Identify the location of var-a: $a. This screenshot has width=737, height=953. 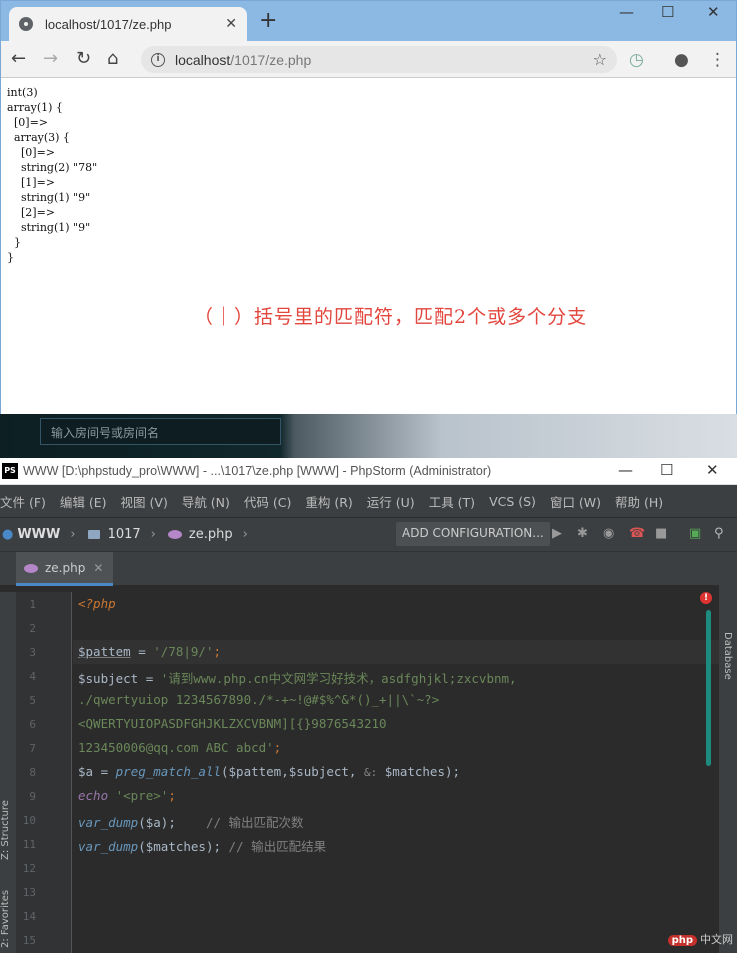
(86, 771).